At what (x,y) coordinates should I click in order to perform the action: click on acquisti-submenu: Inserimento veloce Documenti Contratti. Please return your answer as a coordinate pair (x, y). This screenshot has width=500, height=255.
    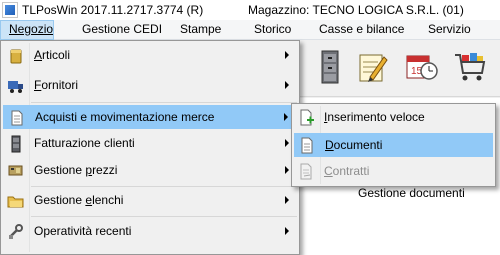
    Looking at the image, I should click on (393, 145).